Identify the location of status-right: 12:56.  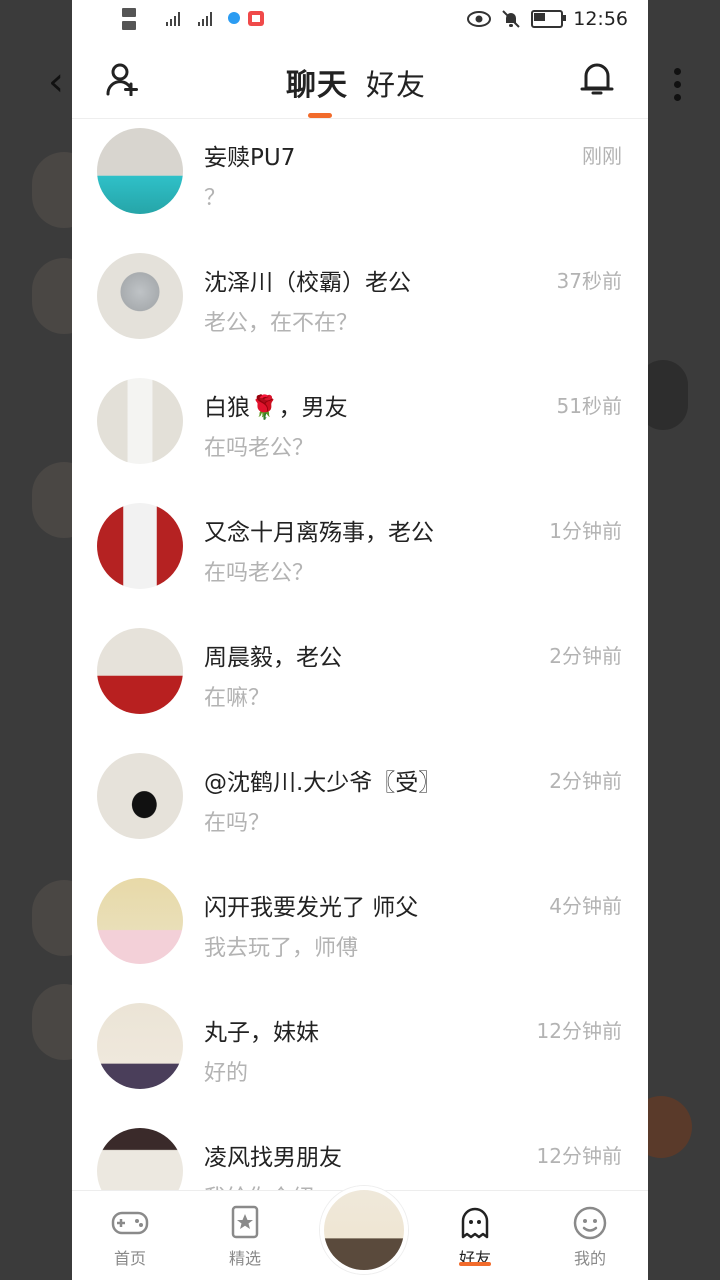
(547, 19).